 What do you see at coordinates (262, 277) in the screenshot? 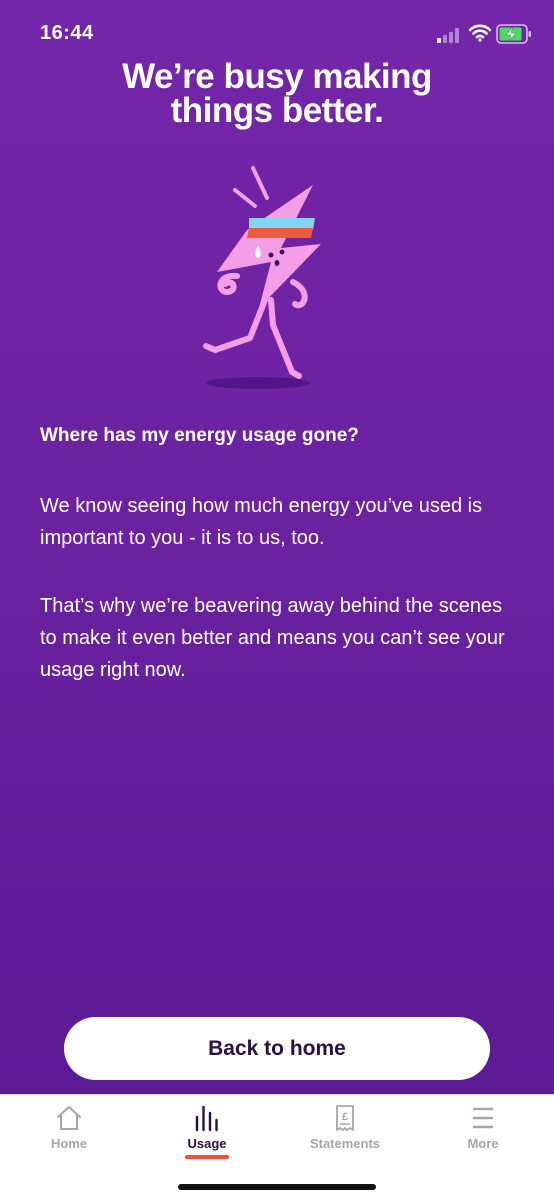
I see `busy-mascot-illustration` at bounding box center [262, 277].